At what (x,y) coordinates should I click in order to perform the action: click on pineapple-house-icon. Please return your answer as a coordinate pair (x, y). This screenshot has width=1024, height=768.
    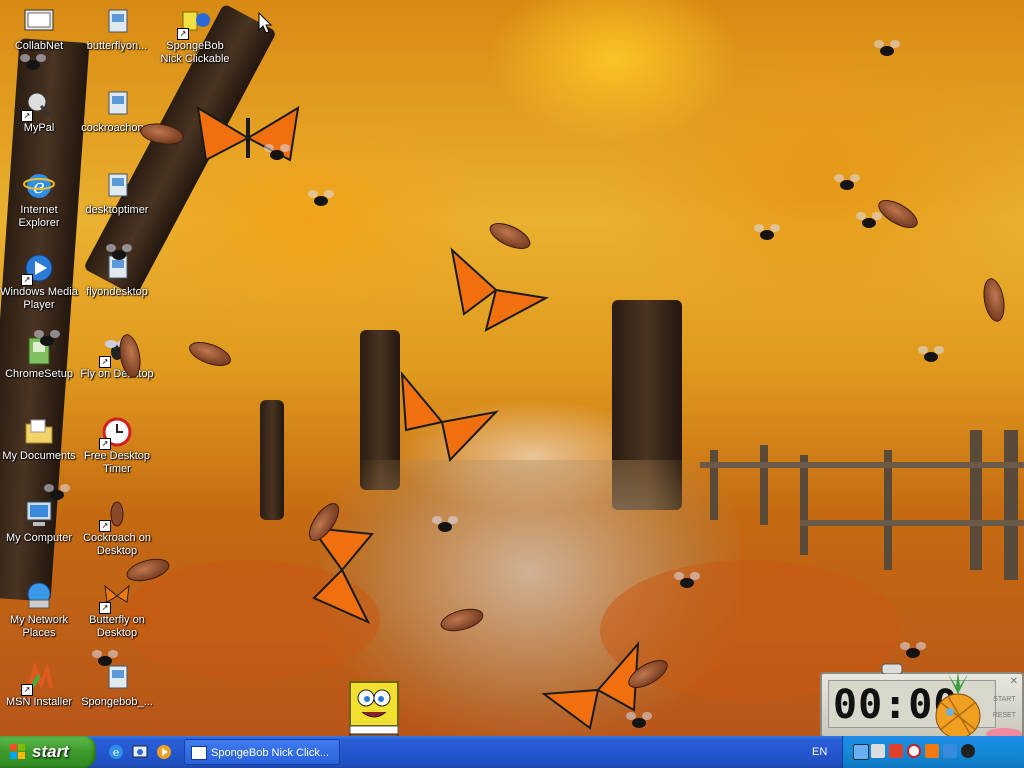
    Looking at the image, I should click on (958, 704).